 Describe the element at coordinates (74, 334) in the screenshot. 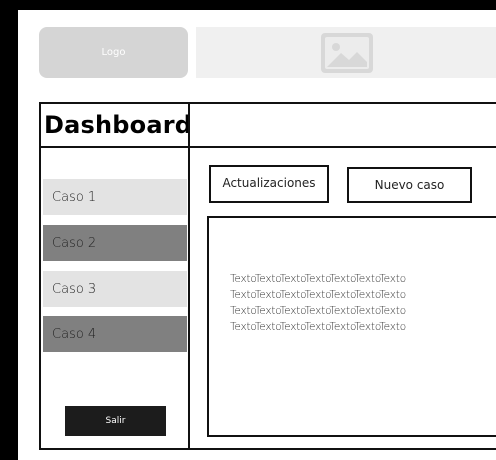

I see `sidebar-item-label: Caso 4` at that location.